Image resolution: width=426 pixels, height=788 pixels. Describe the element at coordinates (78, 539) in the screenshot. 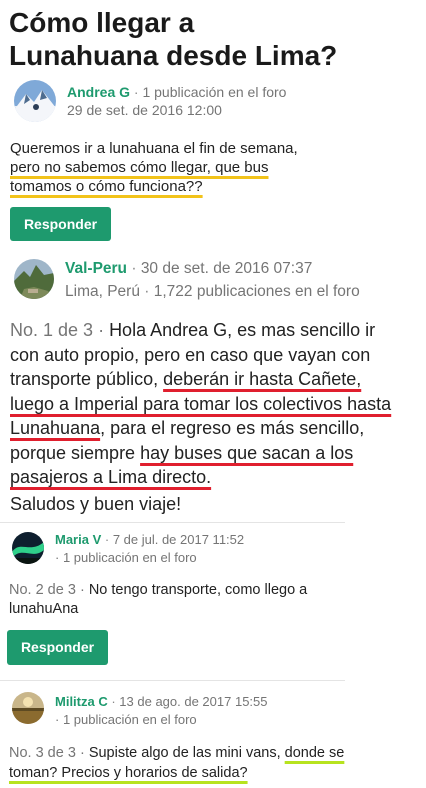

I see `author-name: Maria V` at that location.